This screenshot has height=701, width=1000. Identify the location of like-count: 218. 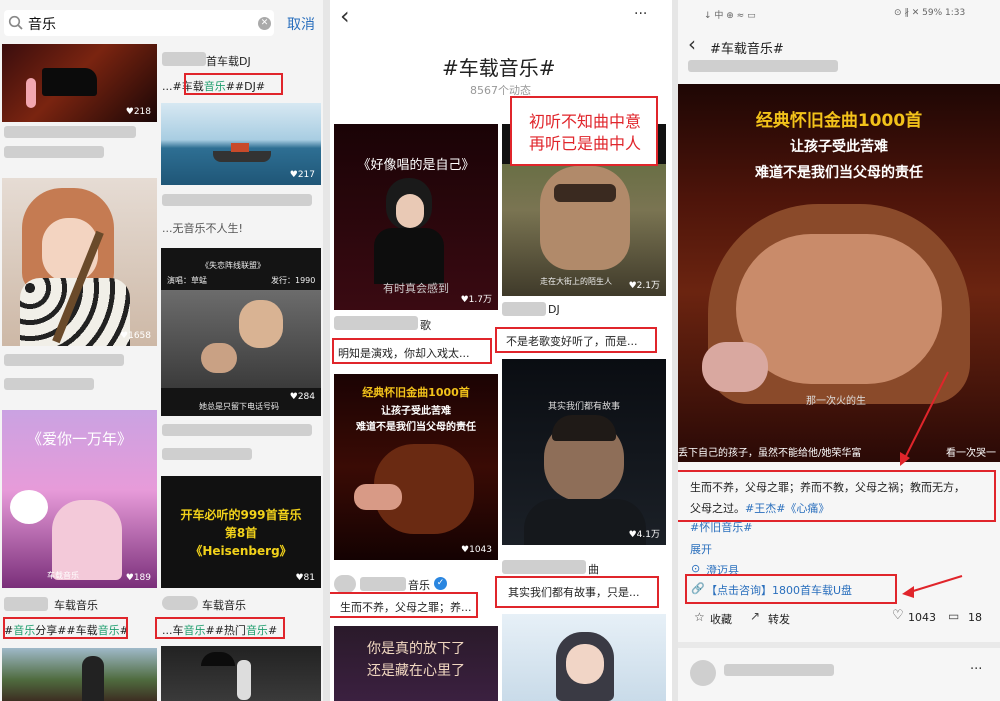
(138, 112).